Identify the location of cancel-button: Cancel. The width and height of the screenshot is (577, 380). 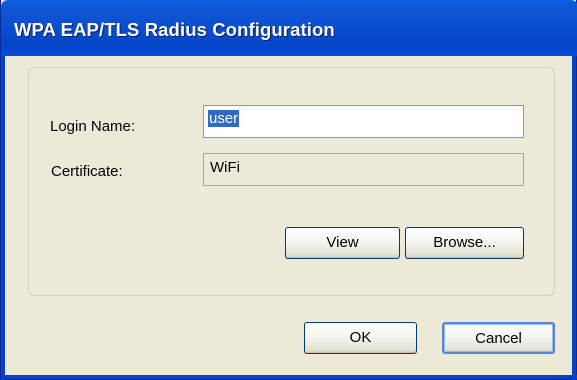
(498, 338).